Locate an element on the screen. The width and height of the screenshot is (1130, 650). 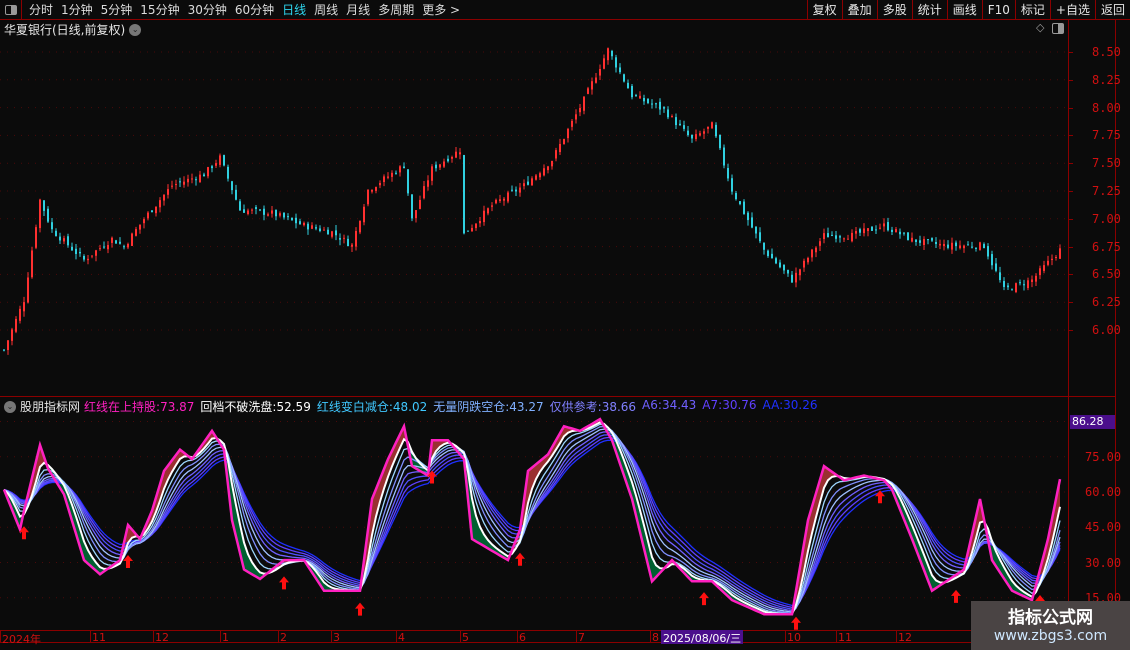
price-axis-label: 6.00 is located at coordinates (1106, 330).